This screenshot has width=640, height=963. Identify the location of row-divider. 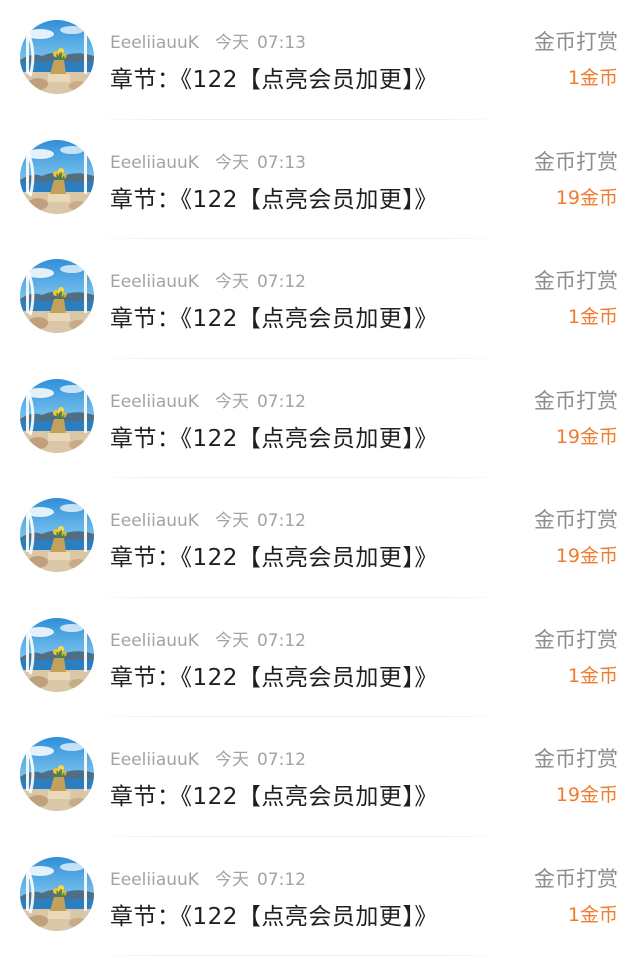
(299, 955).